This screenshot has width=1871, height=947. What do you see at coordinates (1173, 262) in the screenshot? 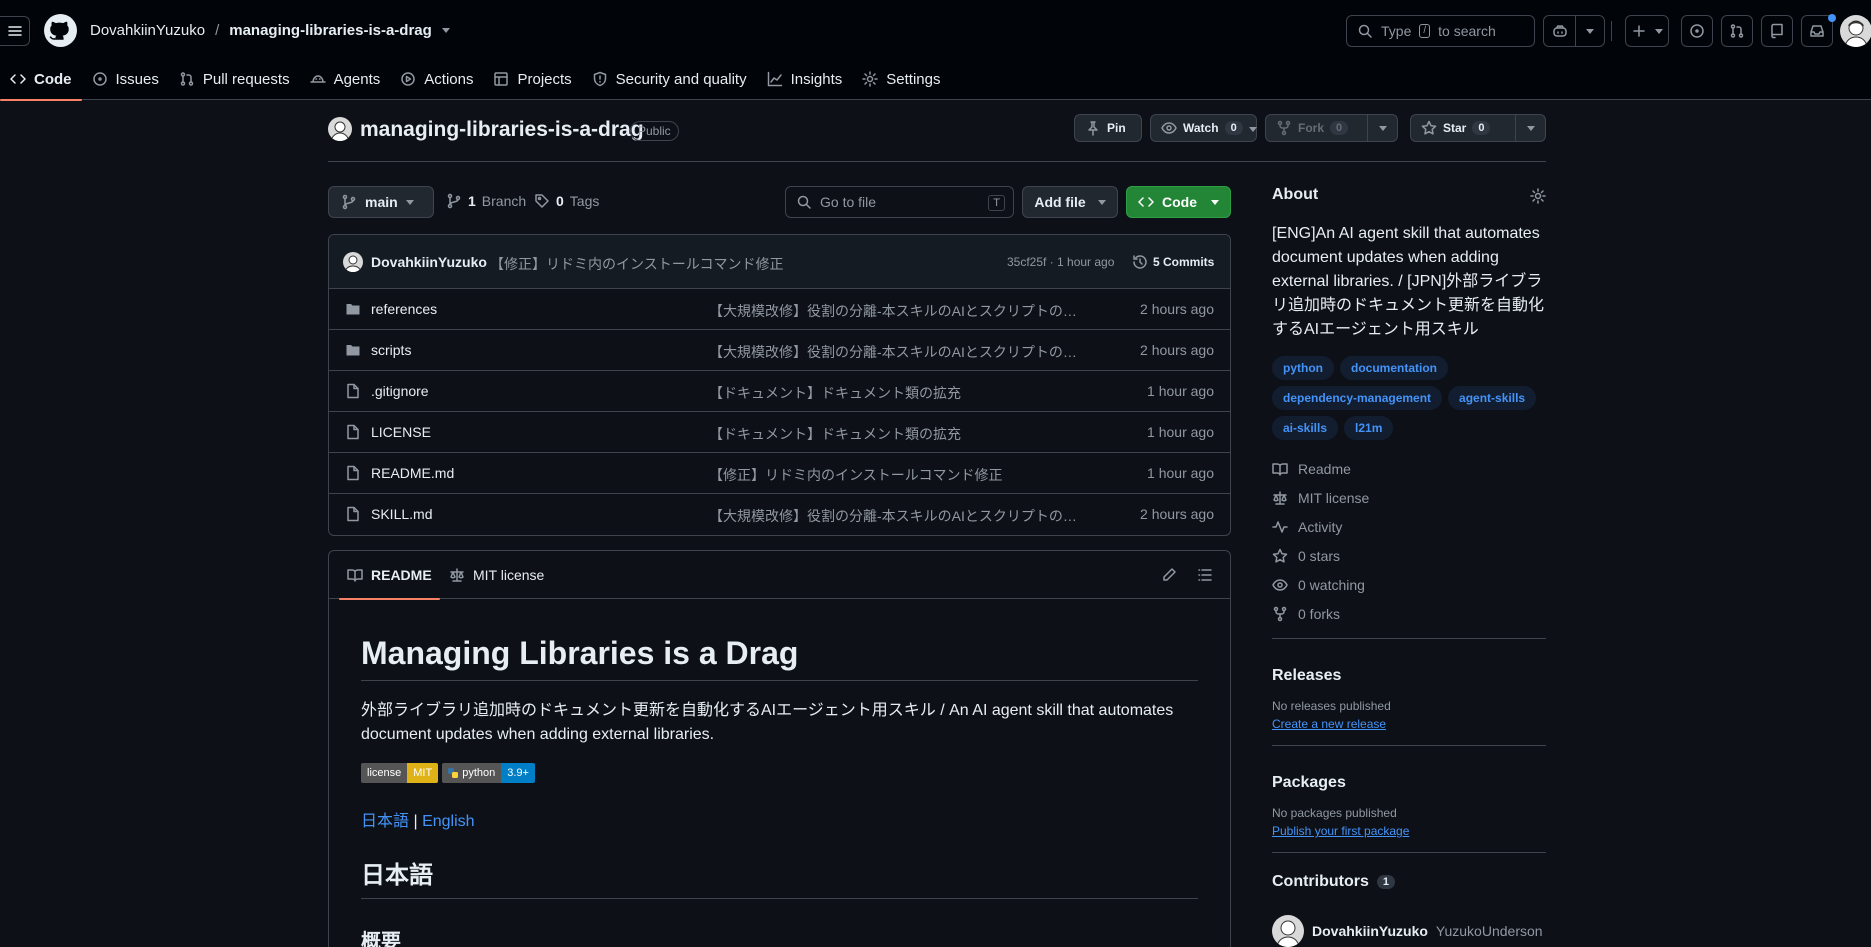
I see `commits-link: 5 Commits` at bounding box center [1173, 262].